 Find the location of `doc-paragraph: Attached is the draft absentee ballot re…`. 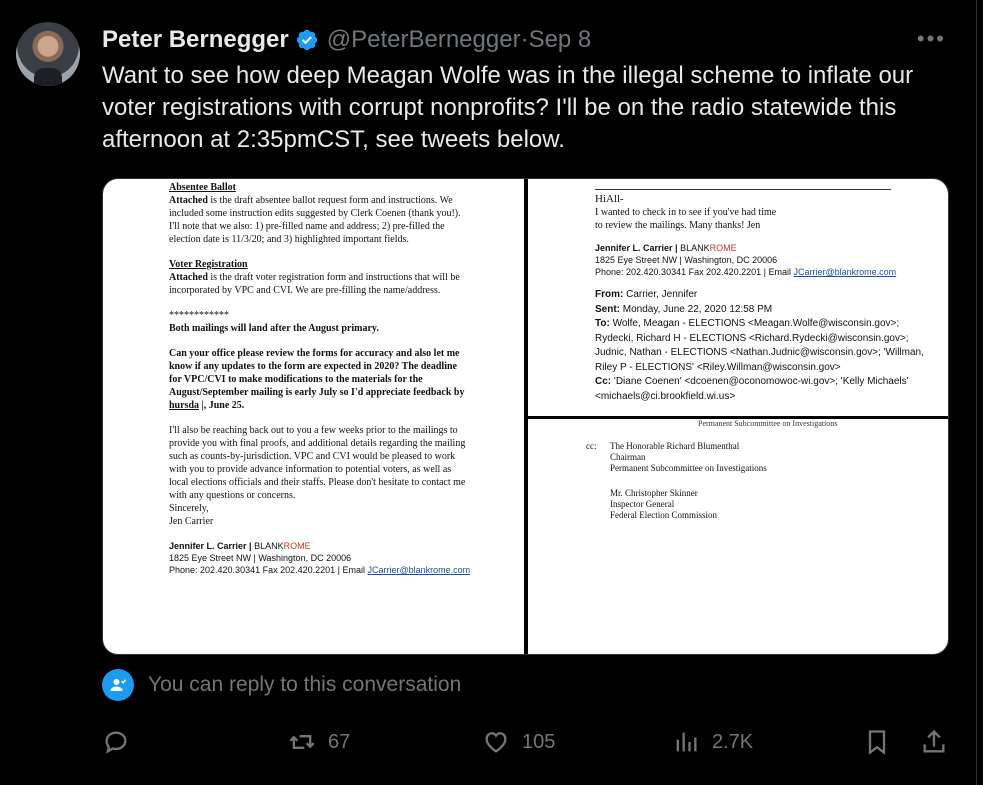

doc-paragraph: Attached is the draft absentee ballot re… is located at coordinates (315, 220).